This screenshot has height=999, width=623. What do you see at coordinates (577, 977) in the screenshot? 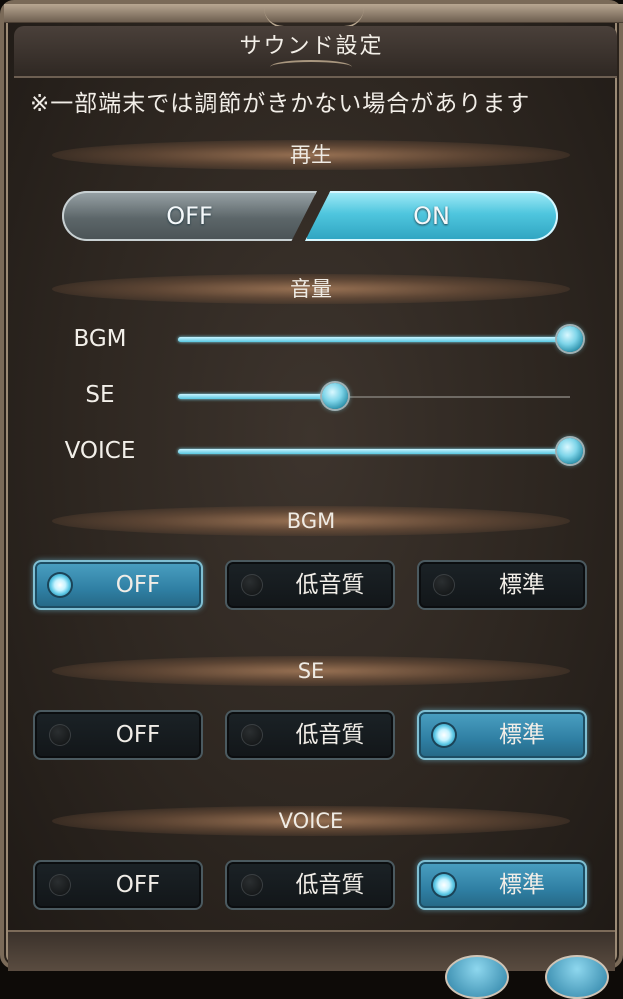
I see `bottom-button-right` at bounding box center [577, 977].